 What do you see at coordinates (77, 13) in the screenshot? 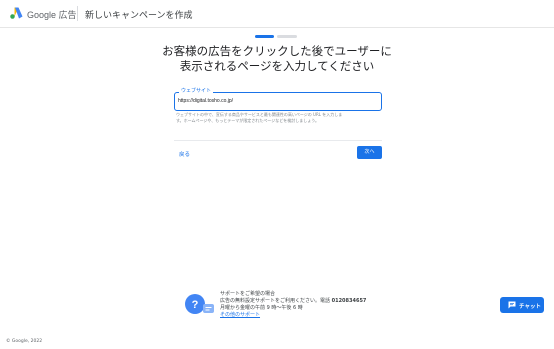
I see `header-divider` at bounding box center [77, 13].